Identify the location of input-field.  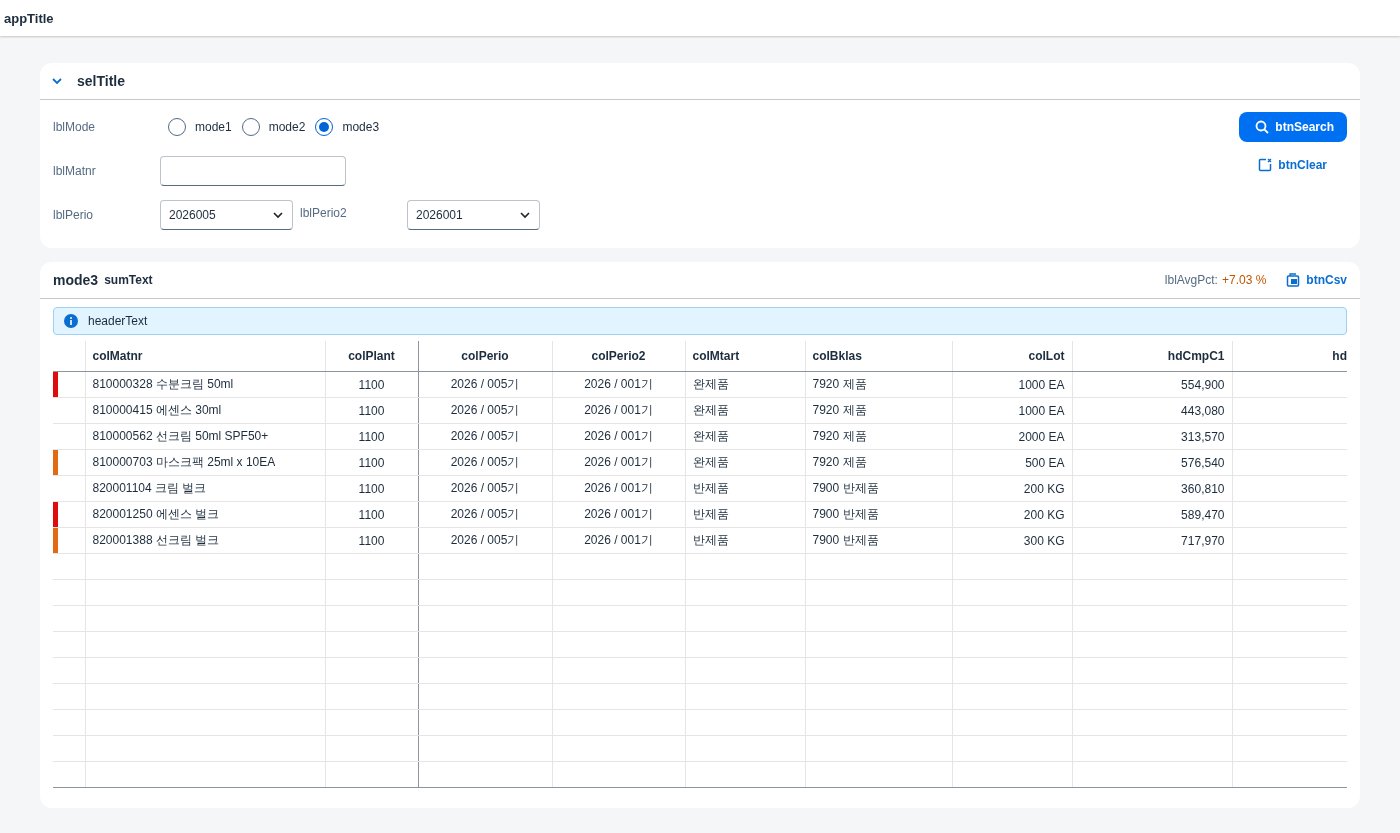
(253, 171).